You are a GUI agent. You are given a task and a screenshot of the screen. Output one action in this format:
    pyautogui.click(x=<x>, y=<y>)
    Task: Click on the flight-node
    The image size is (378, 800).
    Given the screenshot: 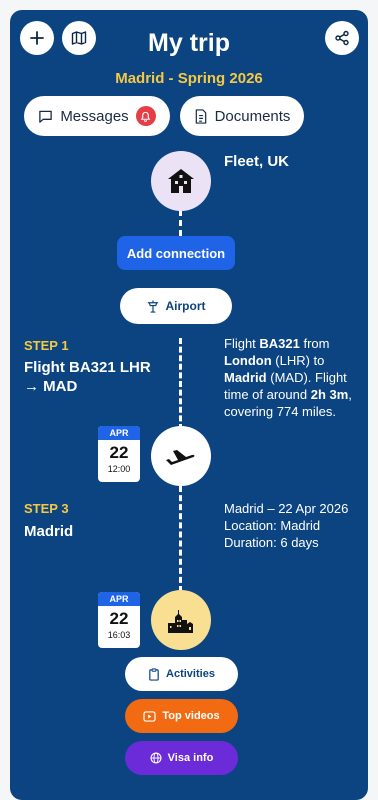 What is the action you would take?
    pyautogui.click(x=181, y=456)
    